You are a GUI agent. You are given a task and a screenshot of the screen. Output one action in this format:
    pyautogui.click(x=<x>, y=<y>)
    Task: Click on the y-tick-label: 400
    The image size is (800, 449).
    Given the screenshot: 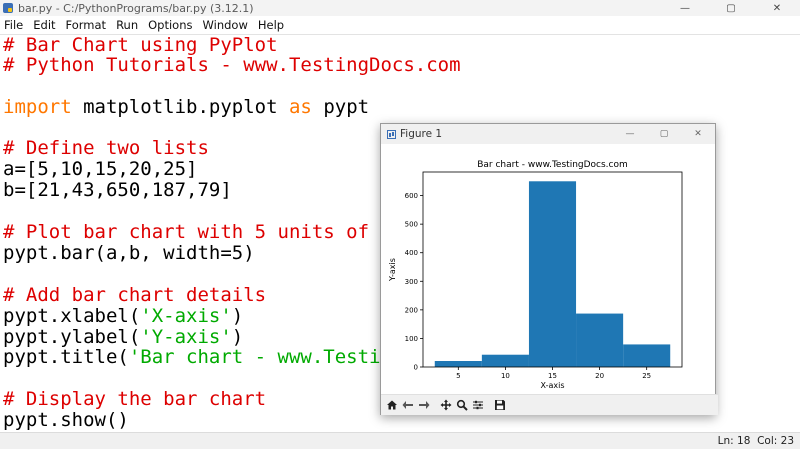 What is the action you would take?
    pyautogui.click(x=411, y=253)
    